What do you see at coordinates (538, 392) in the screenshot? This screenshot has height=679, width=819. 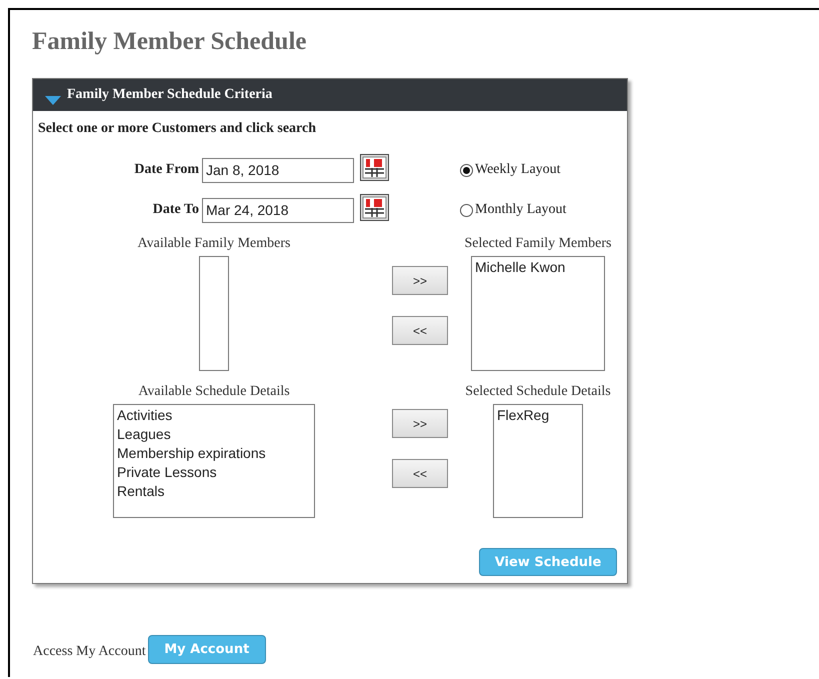 I see `list-label: Selected Schedule Details` at bounding box center [538, 392].